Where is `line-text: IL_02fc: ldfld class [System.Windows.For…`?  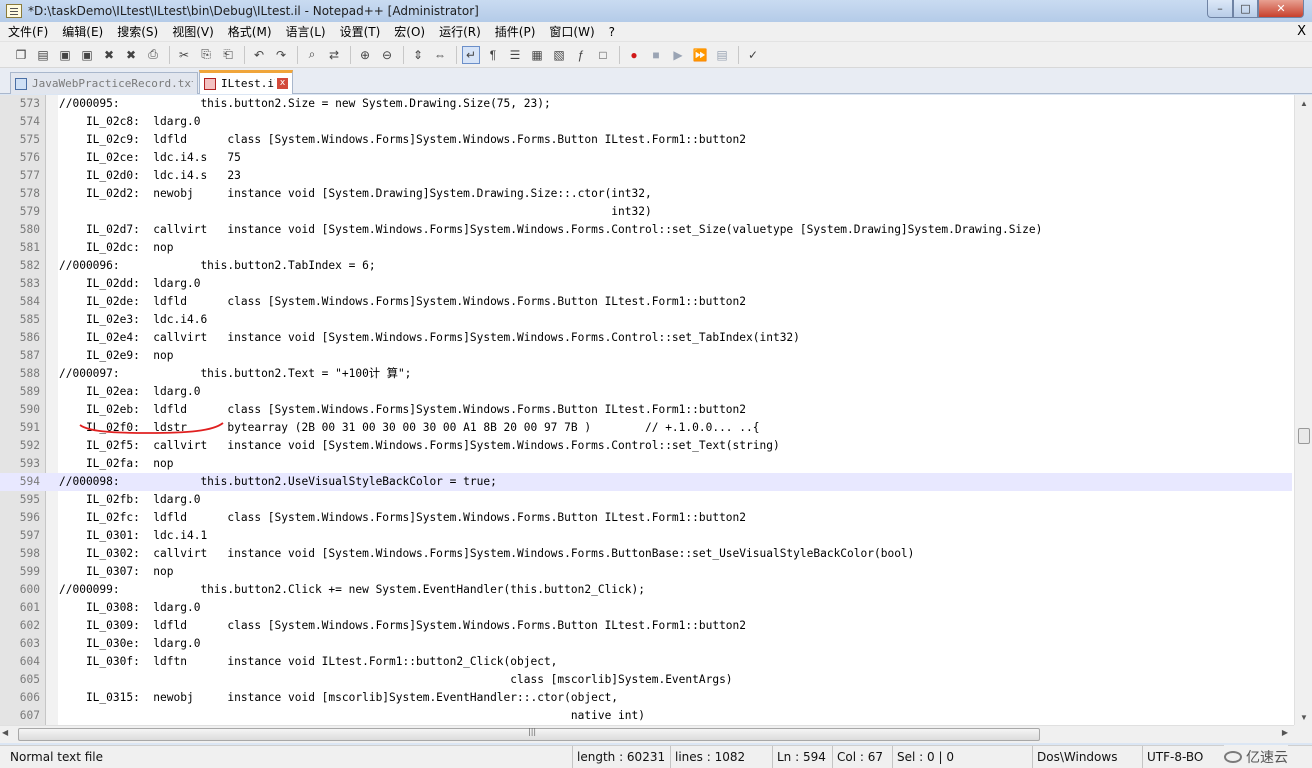 line-text: IL_02fc: ldfld class [System.Windows.For… is located at coordinates (402, 518).